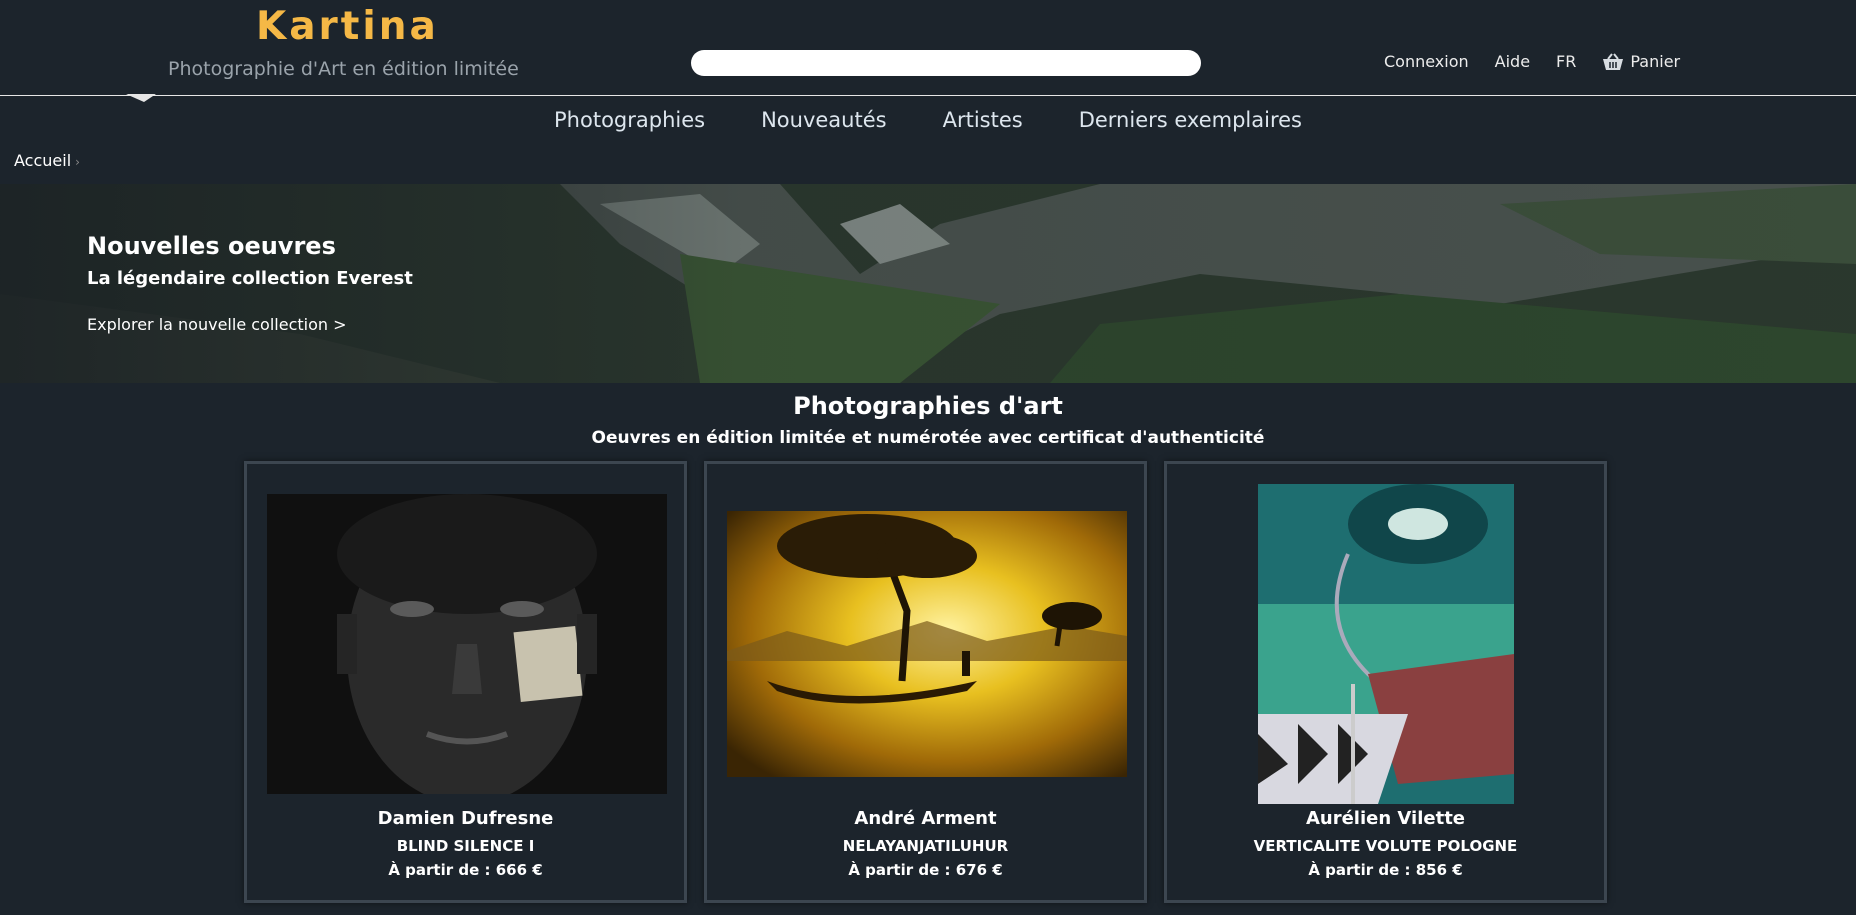 This screenshot has width=1856, height=915. I want to click on cart-link: Panier, so click(1641, 61).